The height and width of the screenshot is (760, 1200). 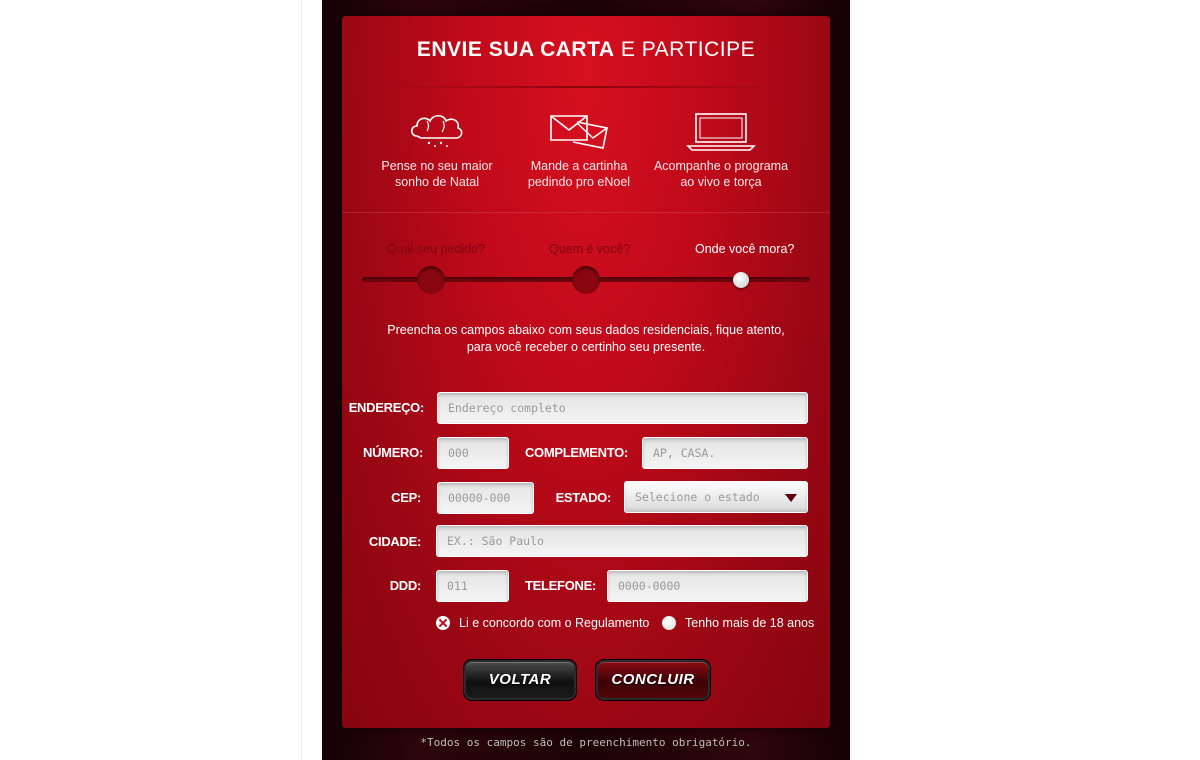 What do you see at coordinates (653, 680) in the screenshot?
I see `submit-button: CONCLUIR` at bounding box center [653, 680].